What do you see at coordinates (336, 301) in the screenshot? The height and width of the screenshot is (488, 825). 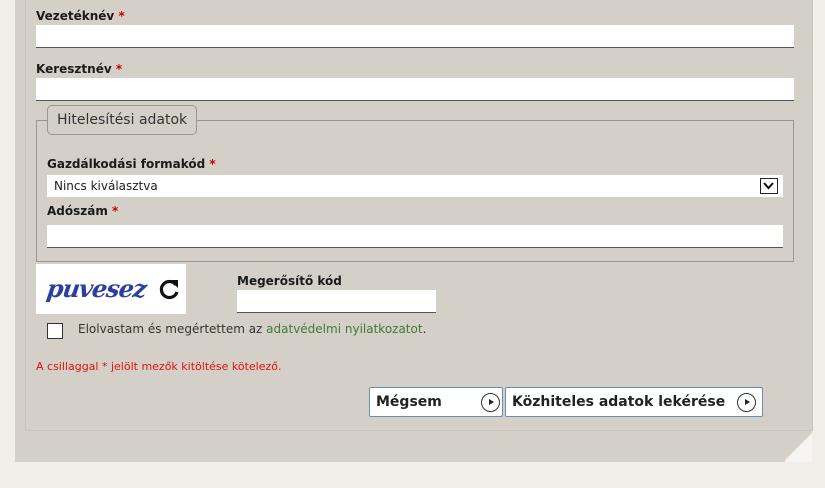 I see `captcha-code-input` at bounding box center [336, 301].